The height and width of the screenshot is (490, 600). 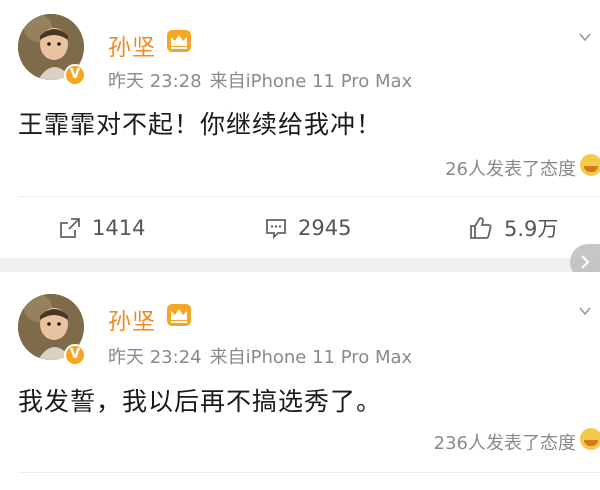 I want to click on reactions-summary: 236人发表了态度, so click(x=505, y=442).